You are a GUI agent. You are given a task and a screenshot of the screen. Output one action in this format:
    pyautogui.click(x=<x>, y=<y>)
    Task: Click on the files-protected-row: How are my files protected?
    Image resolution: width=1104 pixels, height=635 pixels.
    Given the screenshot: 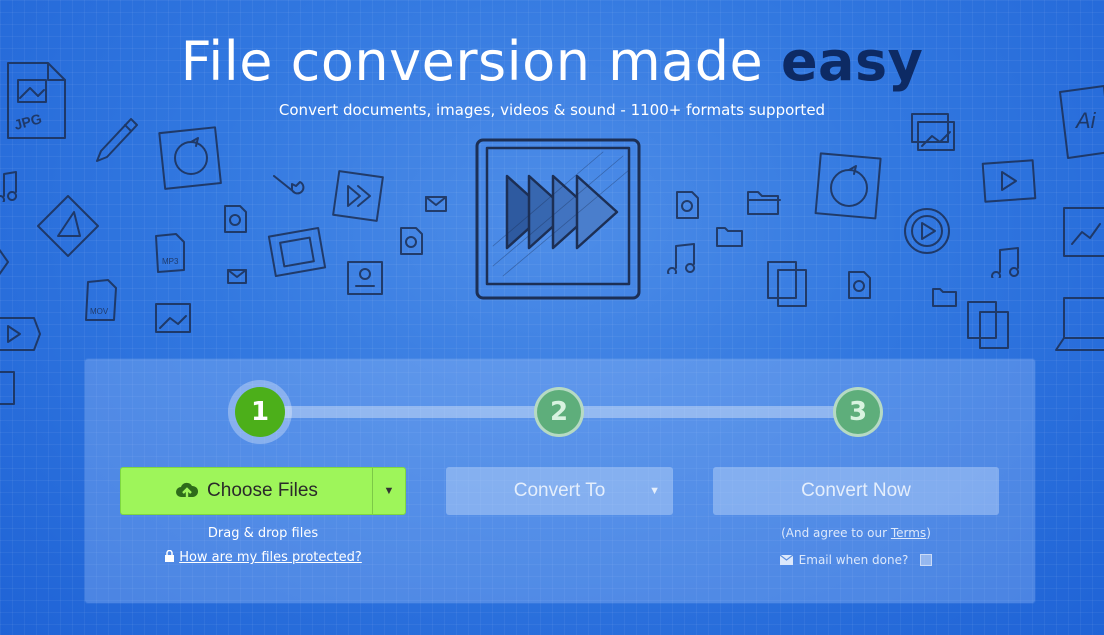 What is the action you would take?
    pyautogui.click(x=263, y=557)
    